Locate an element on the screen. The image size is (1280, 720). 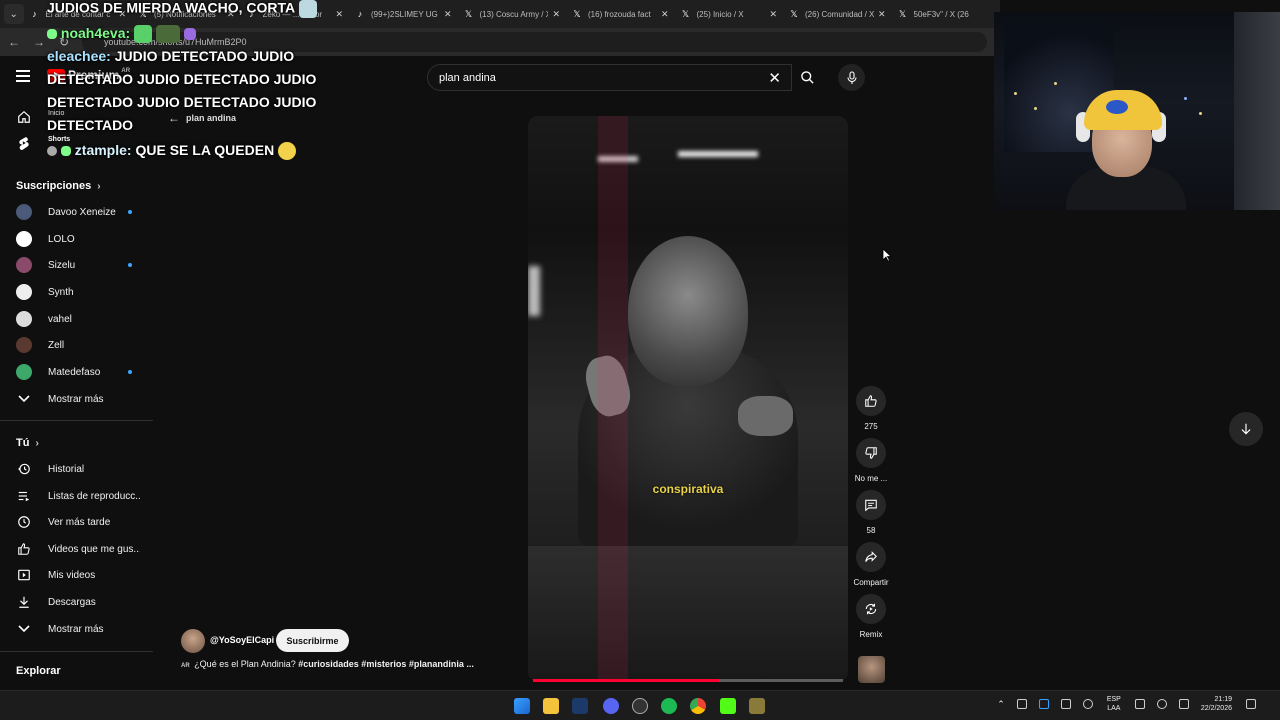
menu-icon is located at coordinates (23, 76).